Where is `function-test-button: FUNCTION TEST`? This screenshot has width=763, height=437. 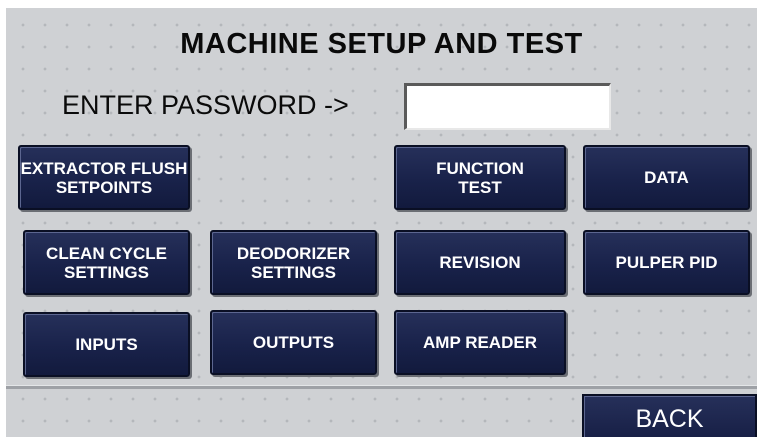
function-test-button: FUNCTION TEST is located at coordinates (480, 177).